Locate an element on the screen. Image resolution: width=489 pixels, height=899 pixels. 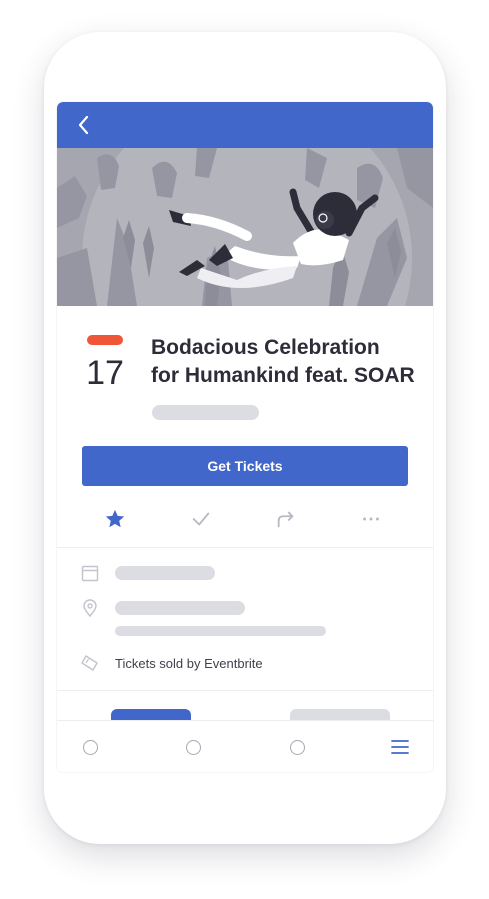
calendar-icon is located at coordinates (90, 573).